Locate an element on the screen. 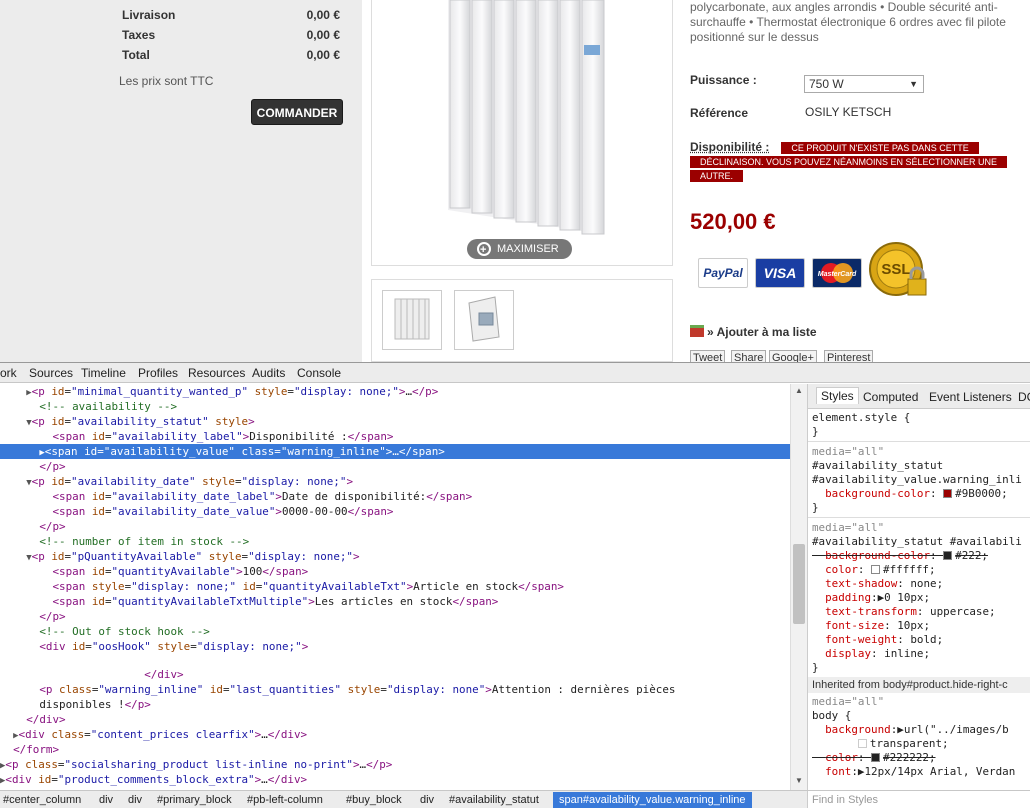 This screenshot has width=1030, height=808. tab-timeline: Timeline is located at coordinates (103, 373).